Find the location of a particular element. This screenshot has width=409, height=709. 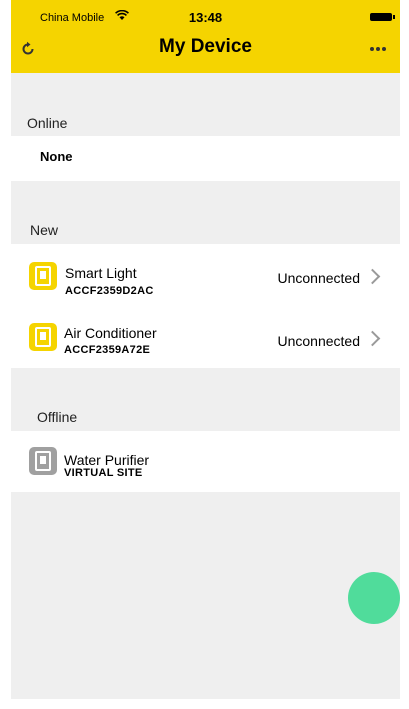

battery-icon is located at coordinates (382, 17).